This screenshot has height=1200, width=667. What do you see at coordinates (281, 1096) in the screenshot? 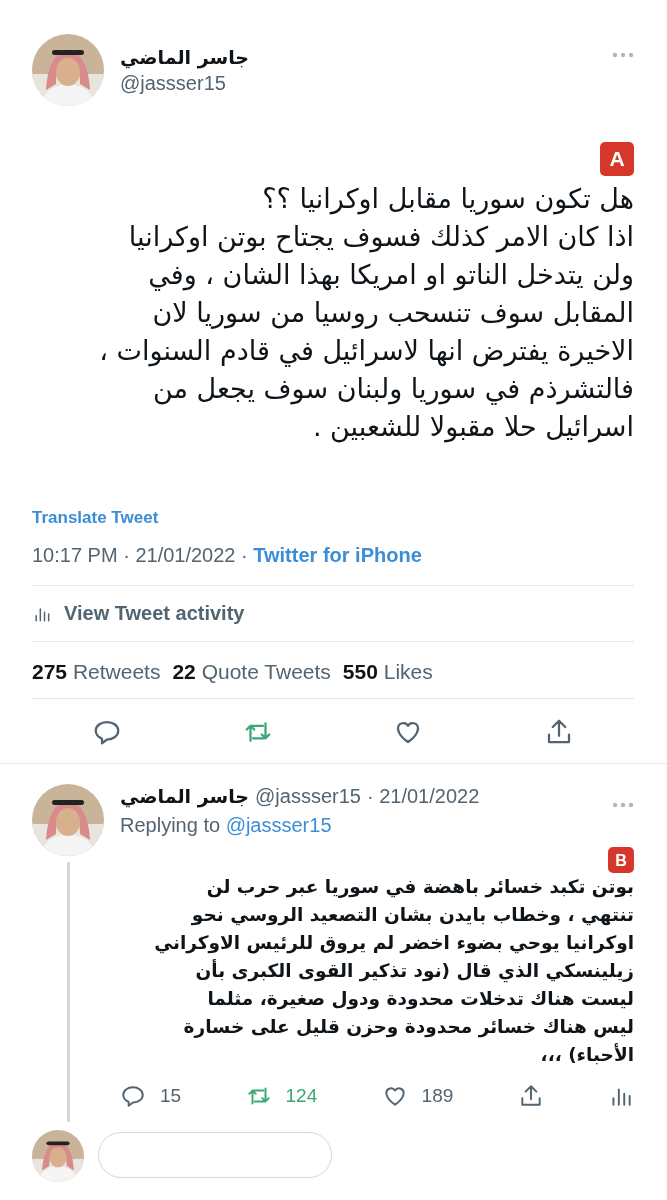
I see `retweet-button: 124` at bounding box center [281, 1096].